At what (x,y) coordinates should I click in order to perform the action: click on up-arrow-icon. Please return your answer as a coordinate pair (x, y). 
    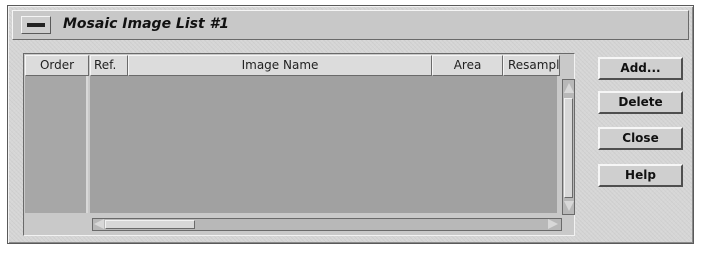
    Looking at the image, I should click on (569, 88).